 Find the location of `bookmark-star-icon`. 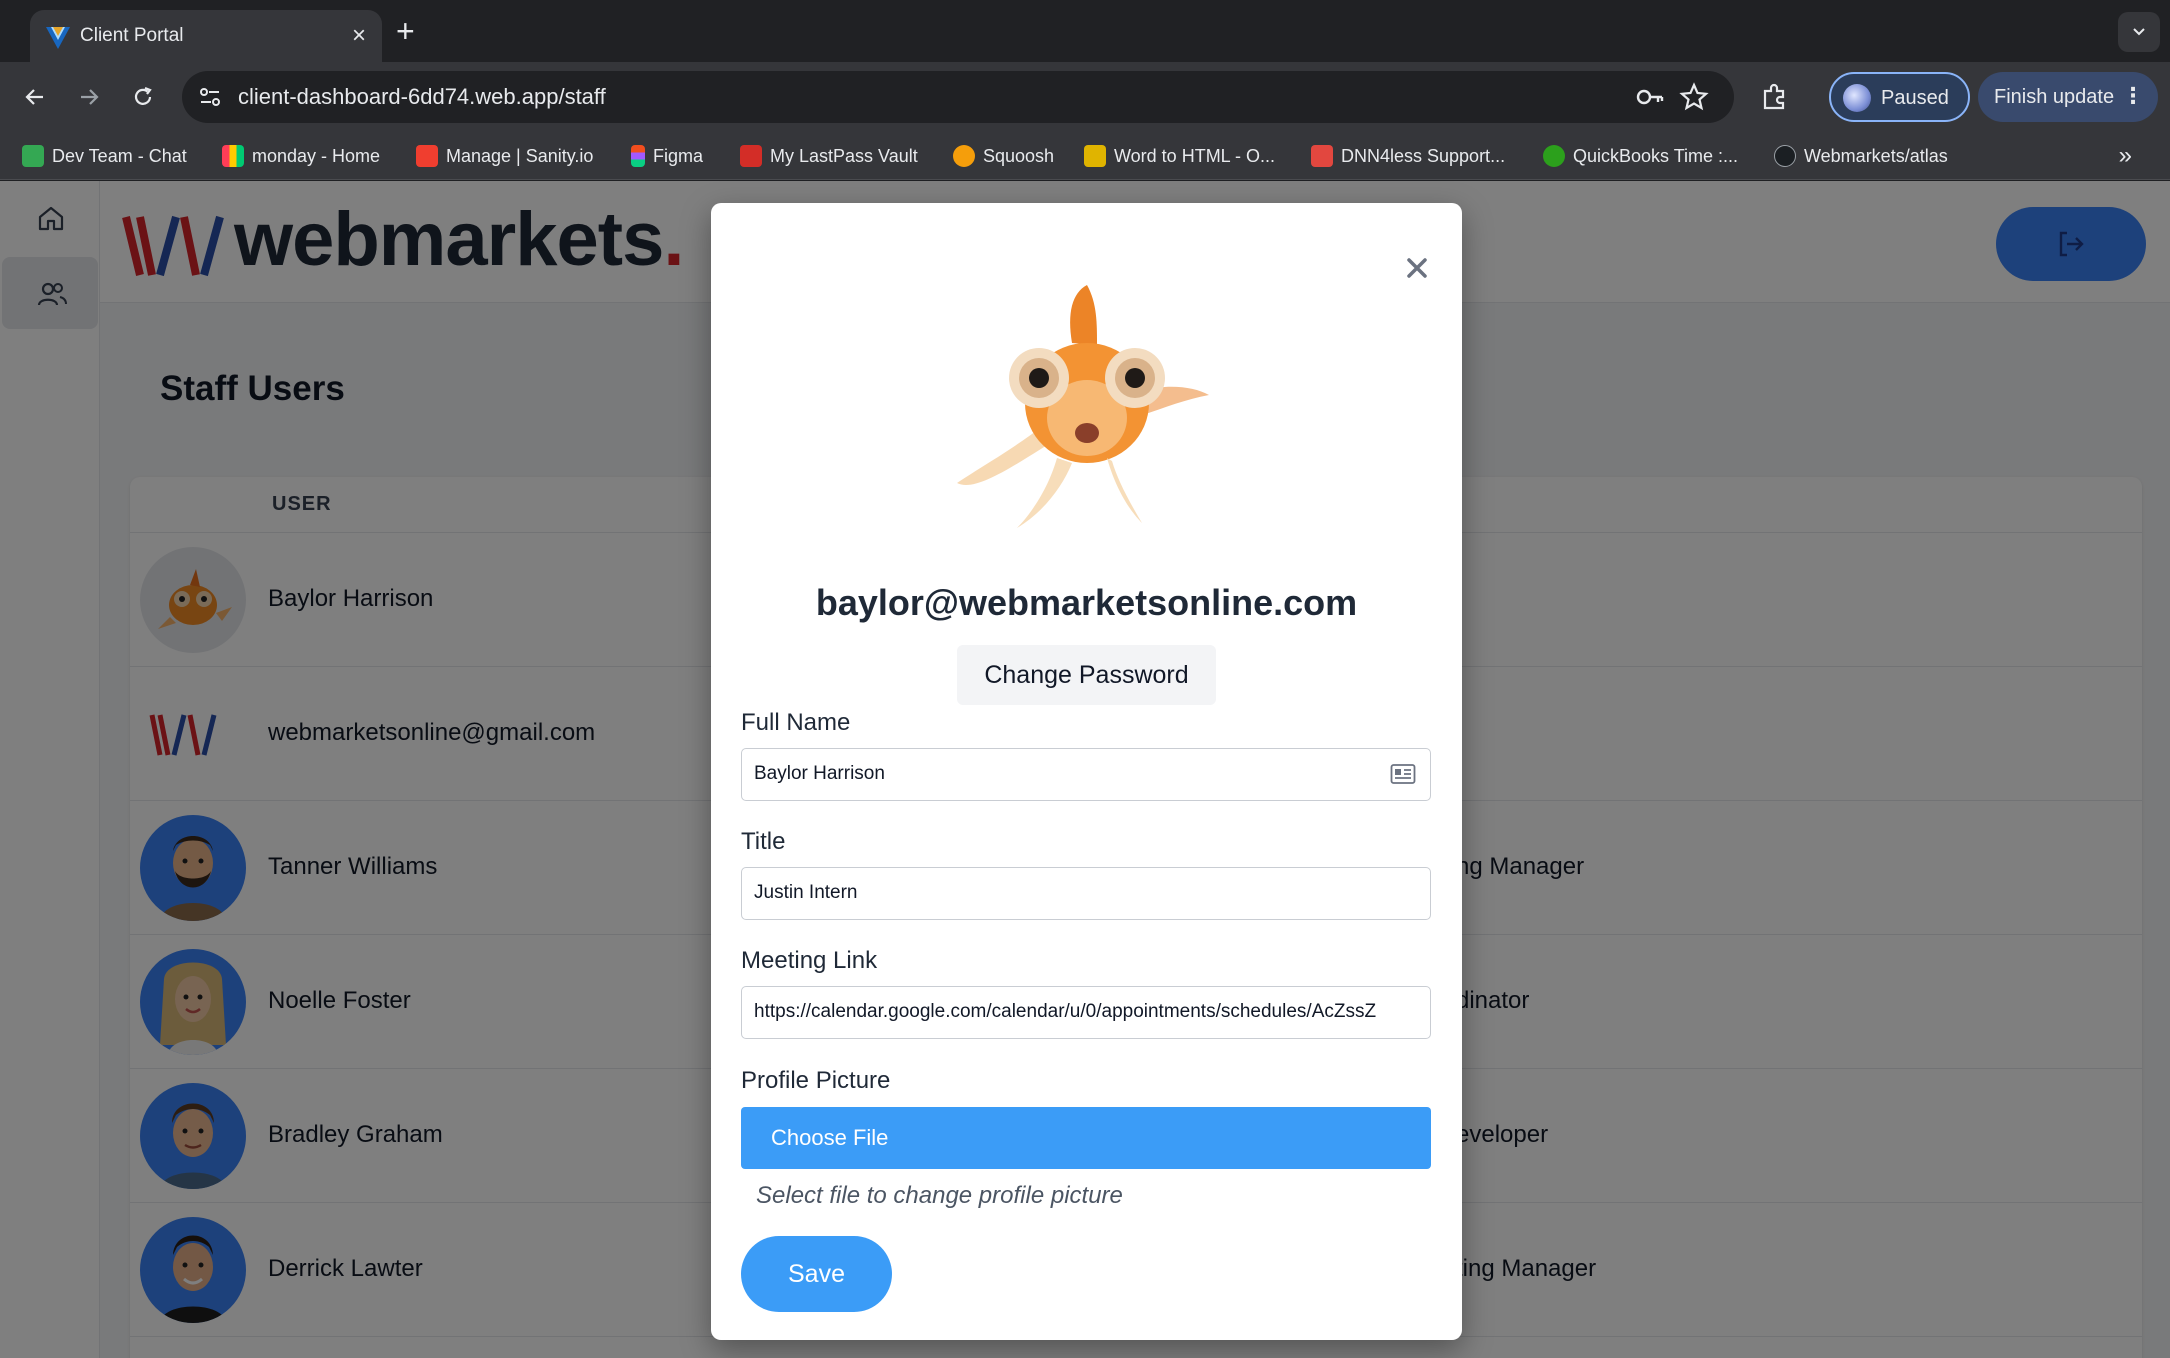

bookmark-star-icon is located at coordinates (1694, 97).